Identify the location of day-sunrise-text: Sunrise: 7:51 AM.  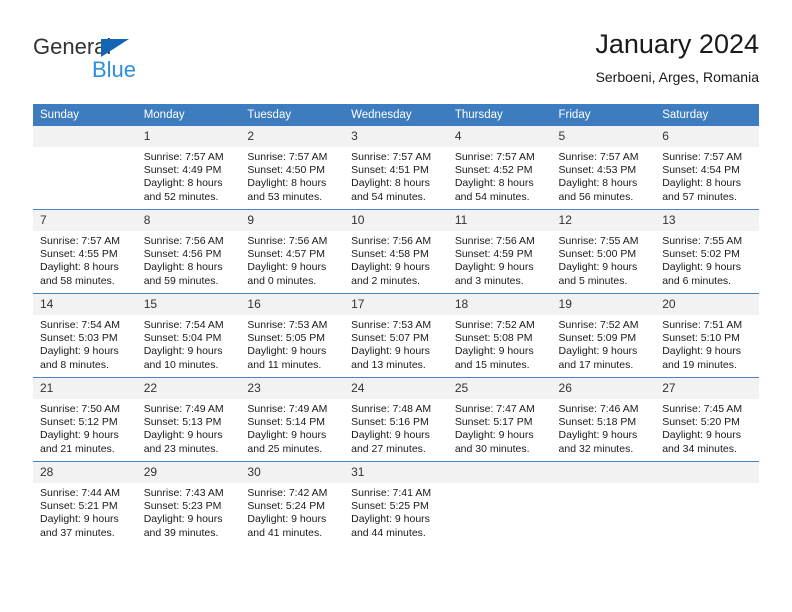
(702, 325).